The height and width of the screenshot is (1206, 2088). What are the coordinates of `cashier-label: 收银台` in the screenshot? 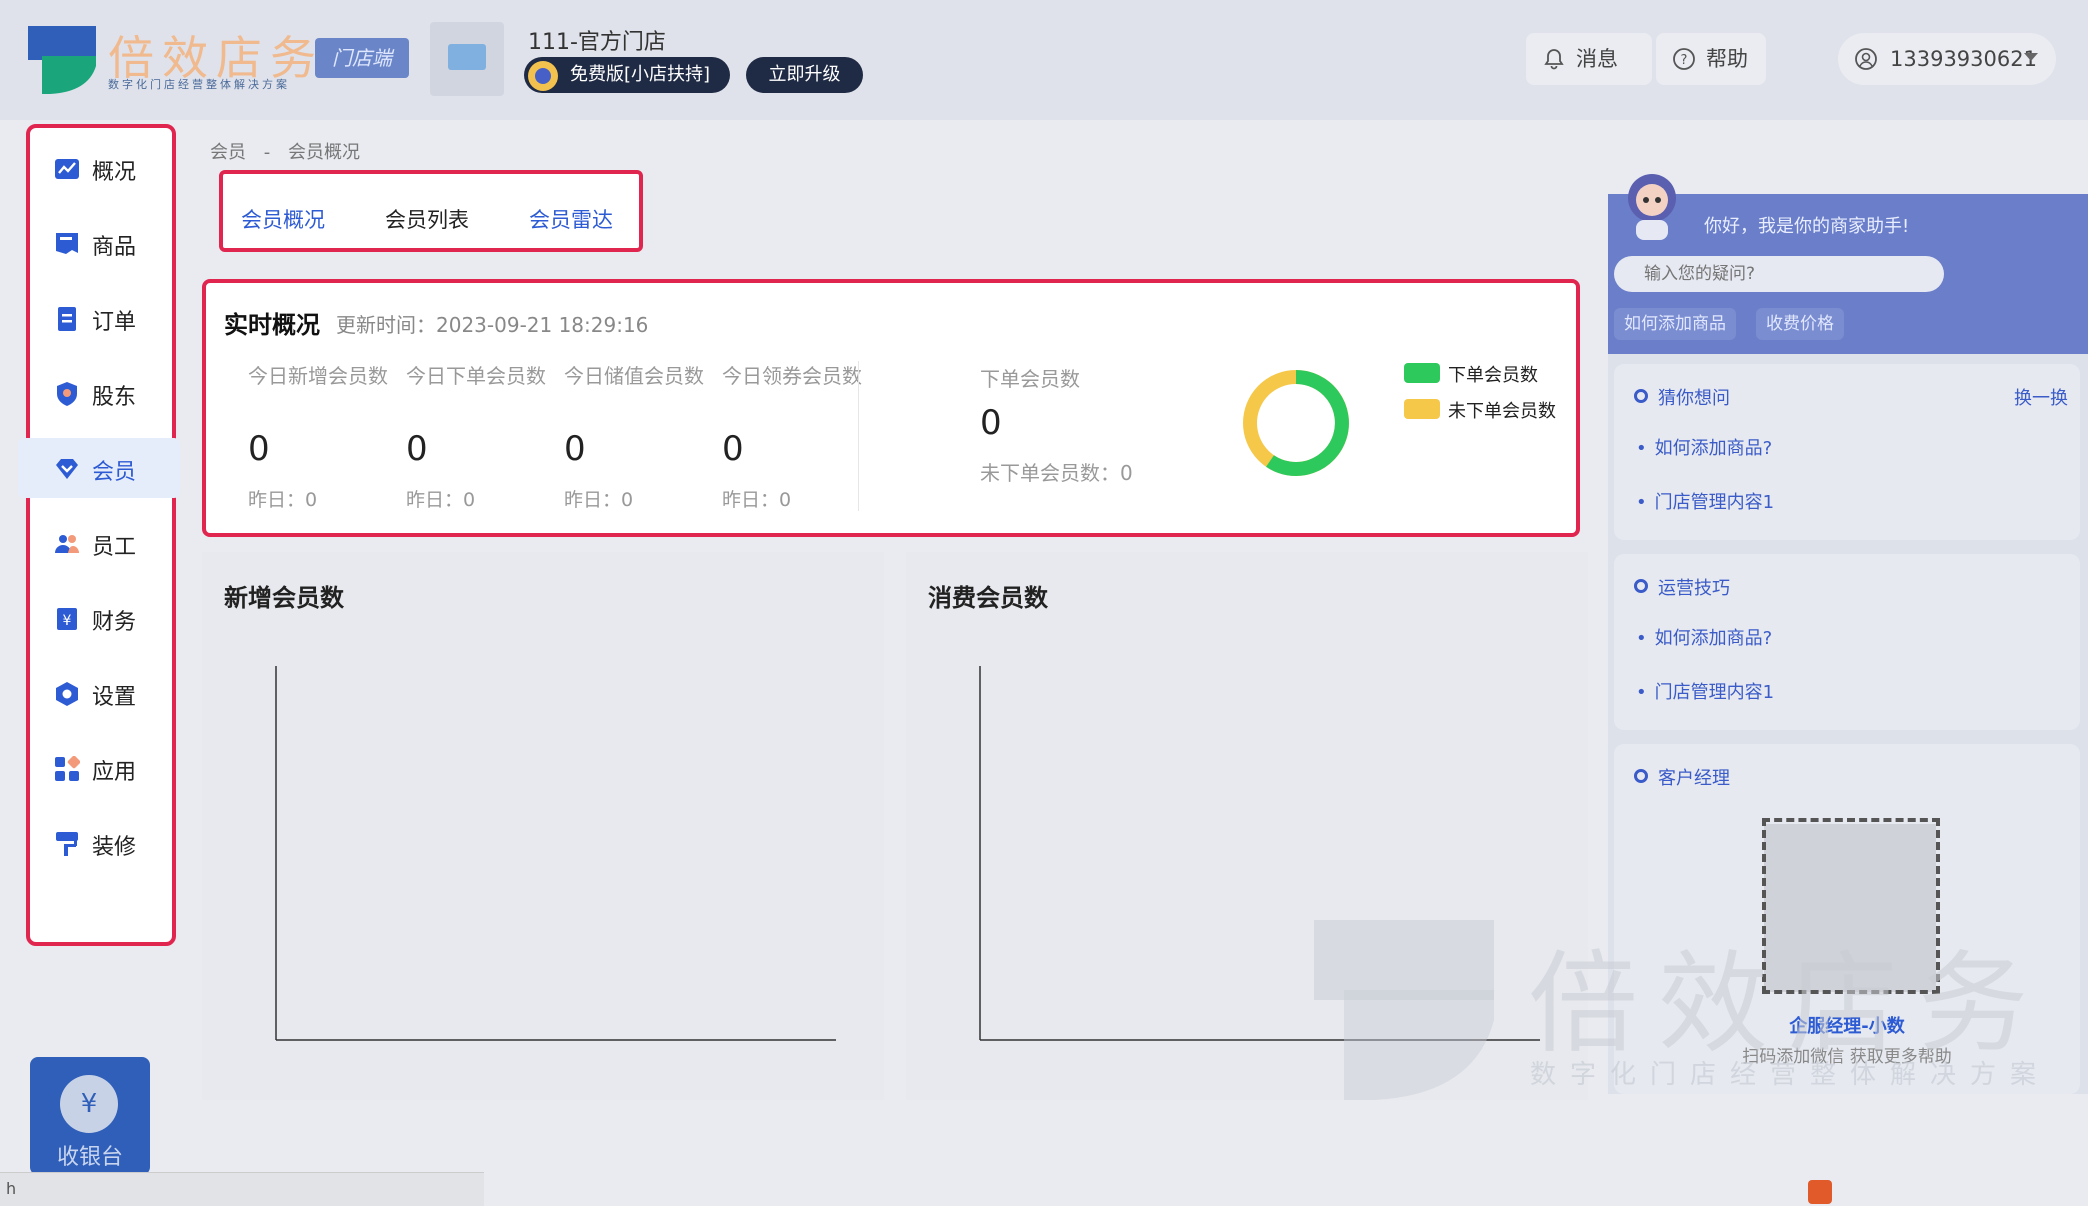 It's located at (89, 1157).